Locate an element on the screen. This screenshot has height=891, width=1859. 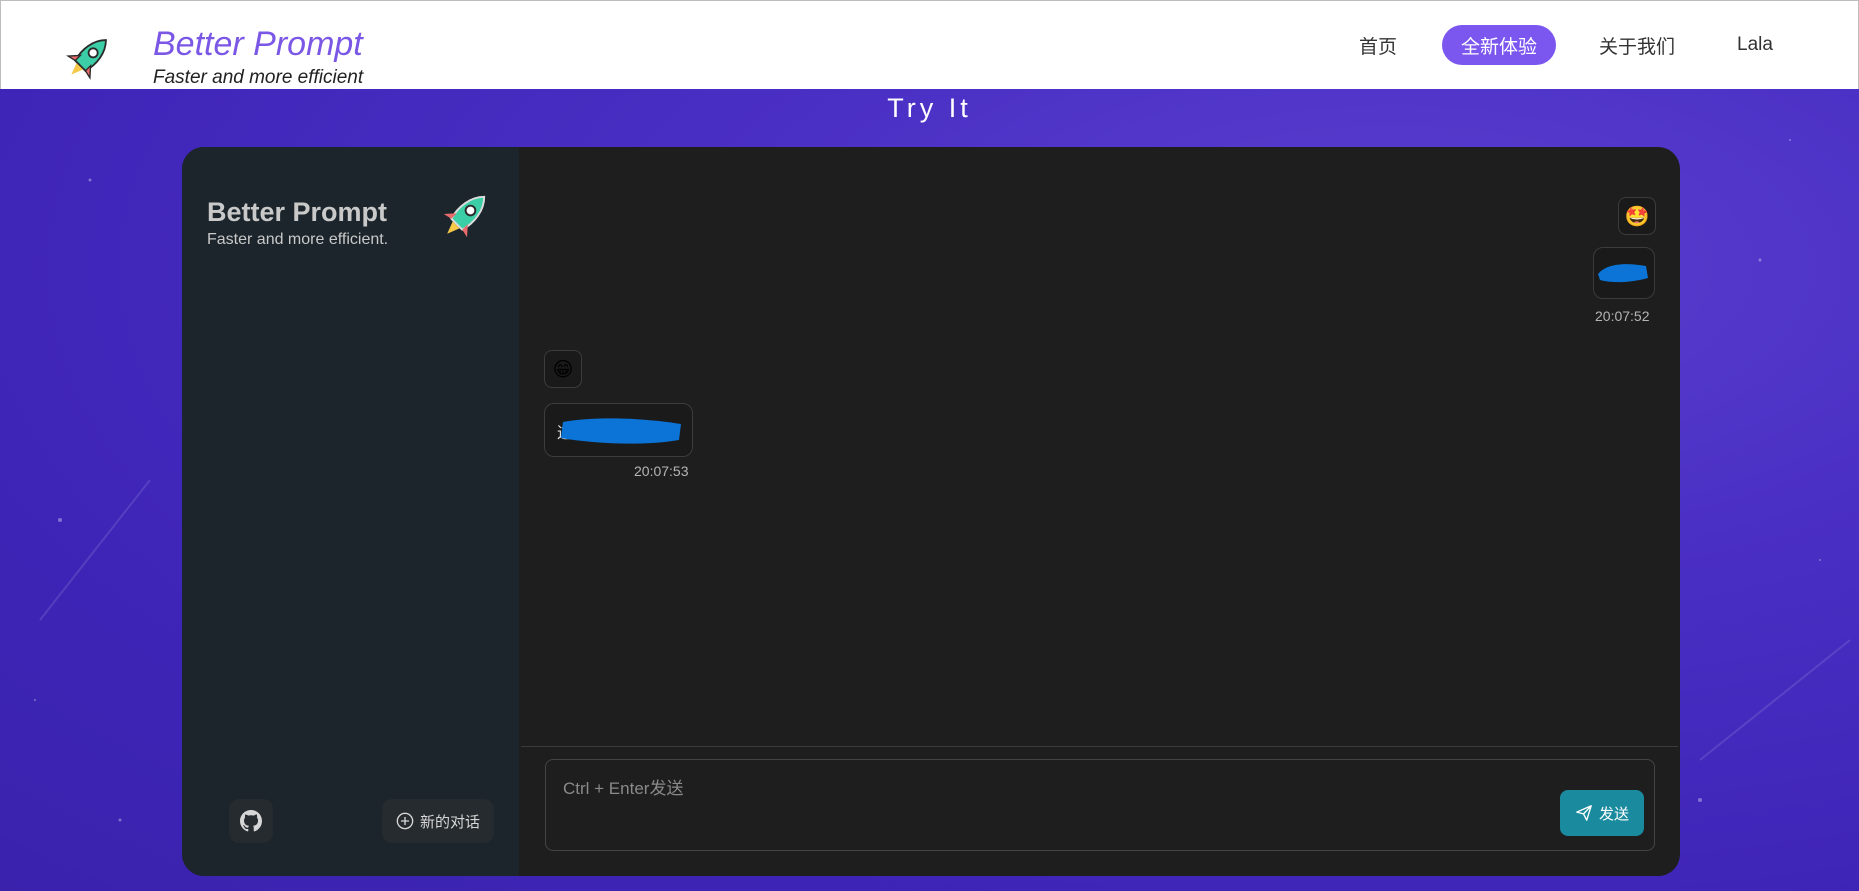
nav-home: 首页 is located at coordinates (1378, 45).